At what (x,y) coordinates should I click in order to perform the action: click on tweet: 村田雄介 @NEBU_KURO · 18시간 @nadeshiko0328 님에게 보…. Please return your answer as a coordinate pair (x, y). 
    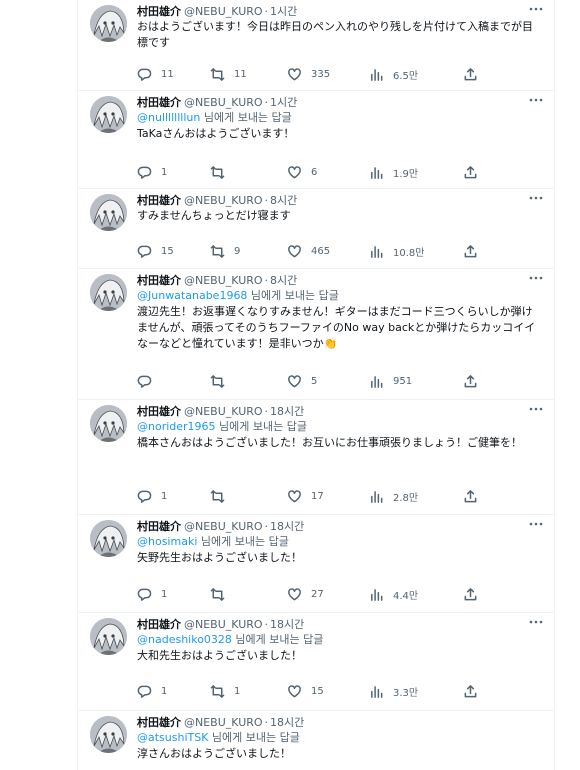
    Looking at the image, I should click on (316, 662).